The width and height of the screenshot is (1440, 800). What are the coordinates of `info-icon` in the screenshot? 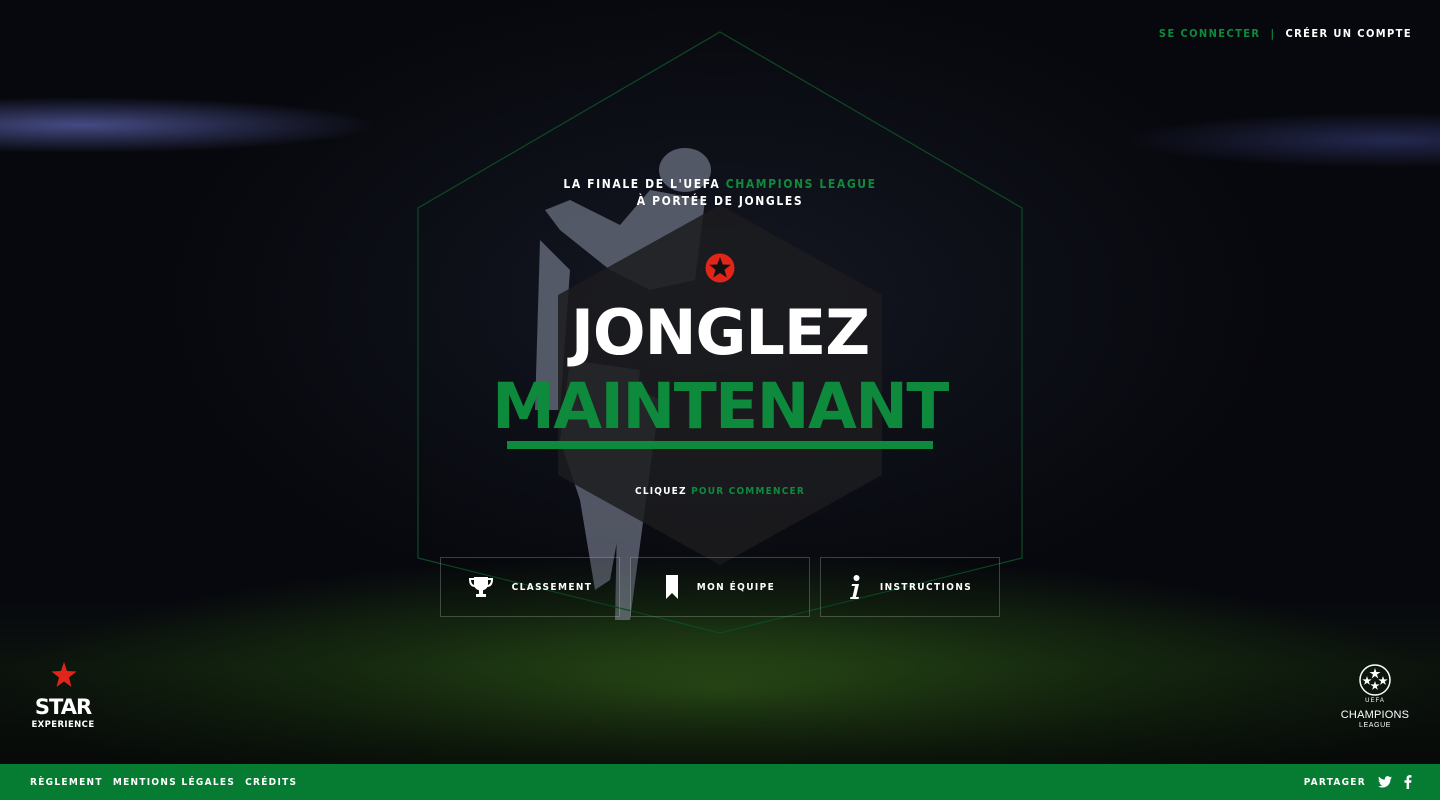 It's located at (854, 587).